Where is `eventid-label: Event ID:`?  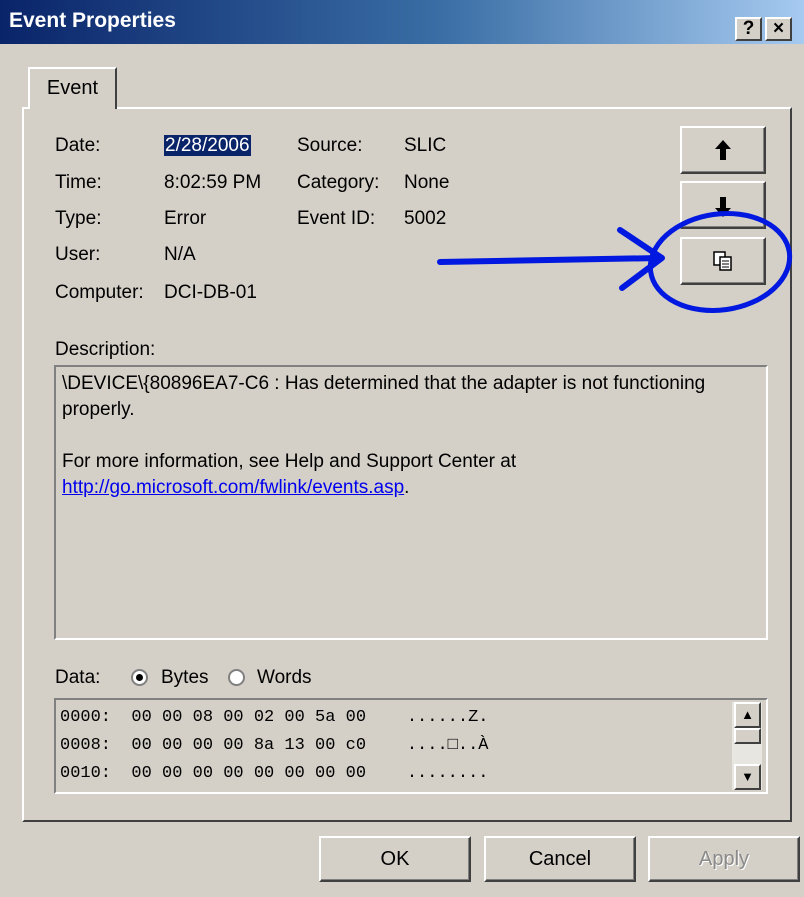 eventid-label: Event ID: is located at coordinates (336, 218).